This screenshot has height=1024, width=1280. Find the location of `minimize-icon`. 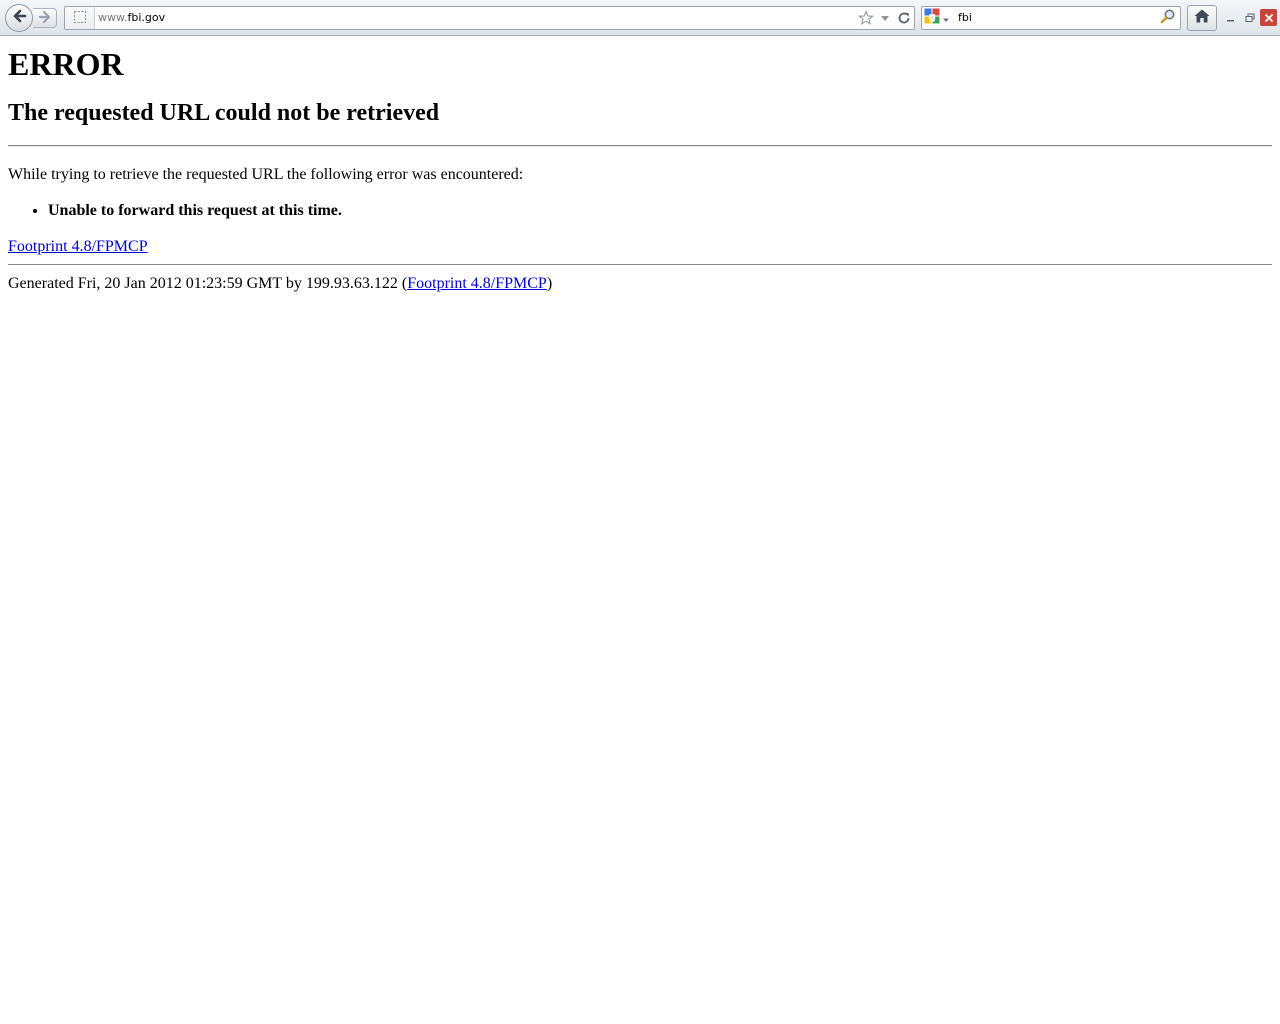

minimize-icon is located at coordinates (1231, 17).